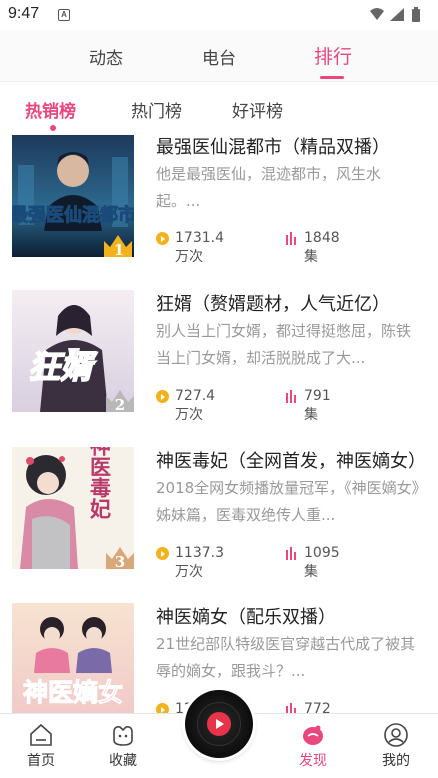 The image size is (438, 778). Describe the element at coordinates (156, 109) in the screenshot. I see `subtab-popular: 热门榜` at that location.